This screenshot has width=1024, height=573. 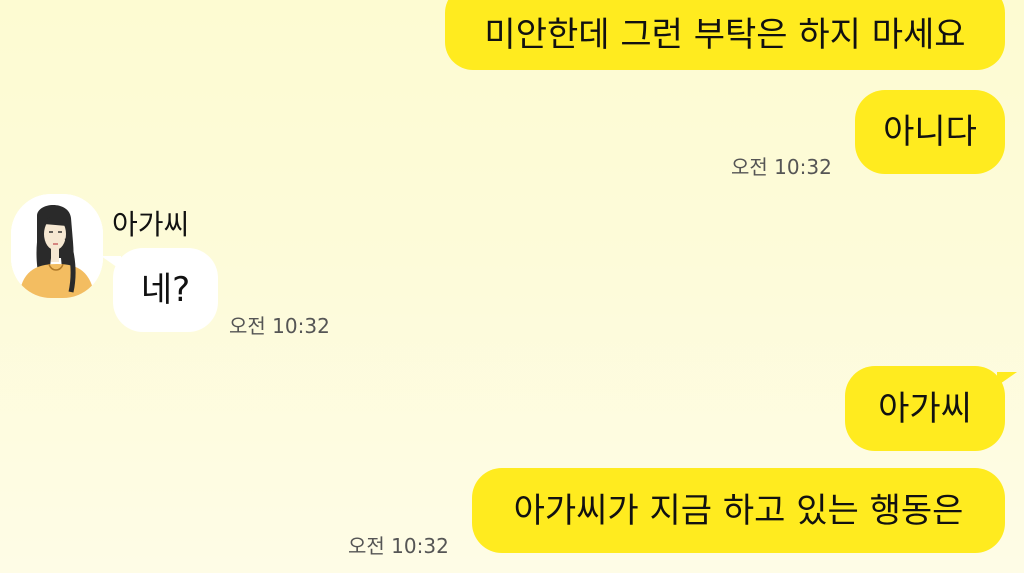 I want to click on outgoing-message-bubble: 아가씨, so click(x=931, y=408).